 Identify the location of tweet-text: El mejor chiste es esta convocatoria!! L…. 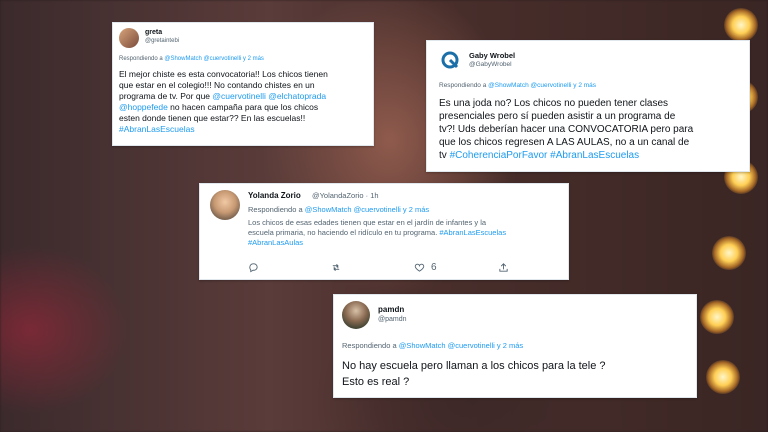
(246, 102).